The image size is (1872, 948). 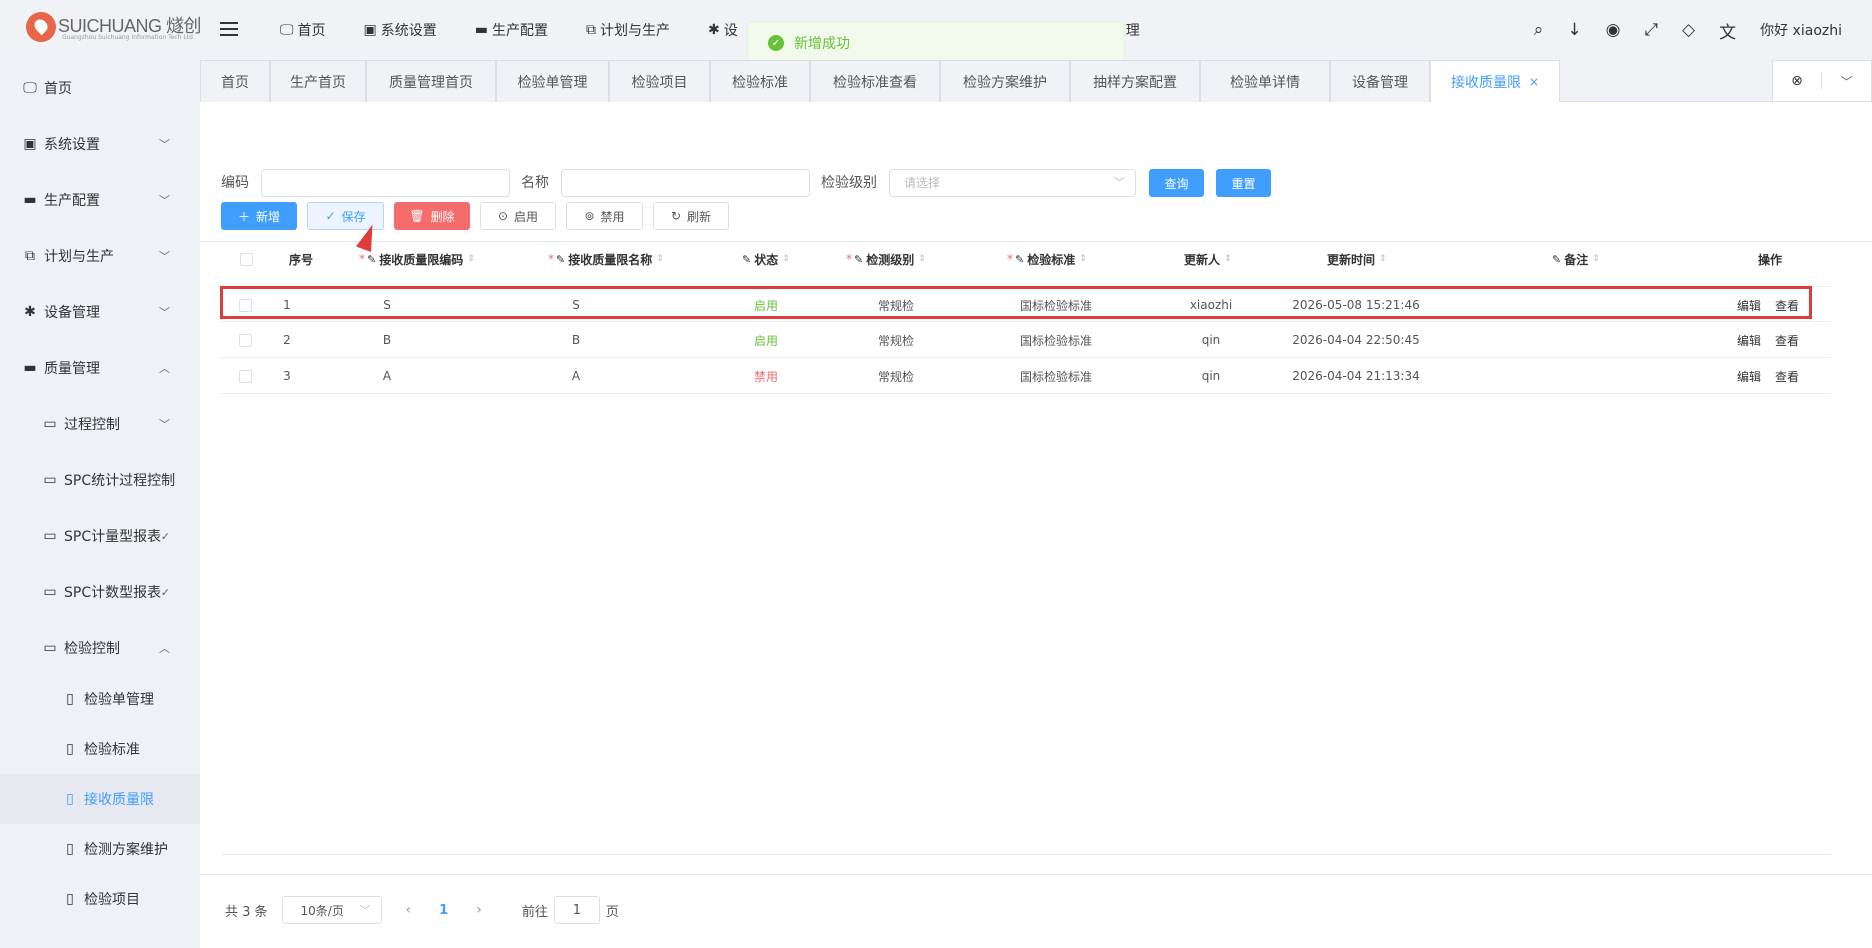 I want to click on sidebar-item-home: 🖵 首页, so click(x=100, y=88).